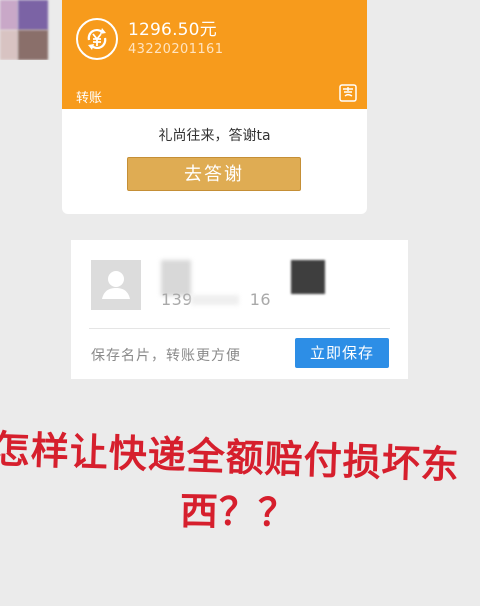  I want to click on transfer-icon, so click(97, 39).